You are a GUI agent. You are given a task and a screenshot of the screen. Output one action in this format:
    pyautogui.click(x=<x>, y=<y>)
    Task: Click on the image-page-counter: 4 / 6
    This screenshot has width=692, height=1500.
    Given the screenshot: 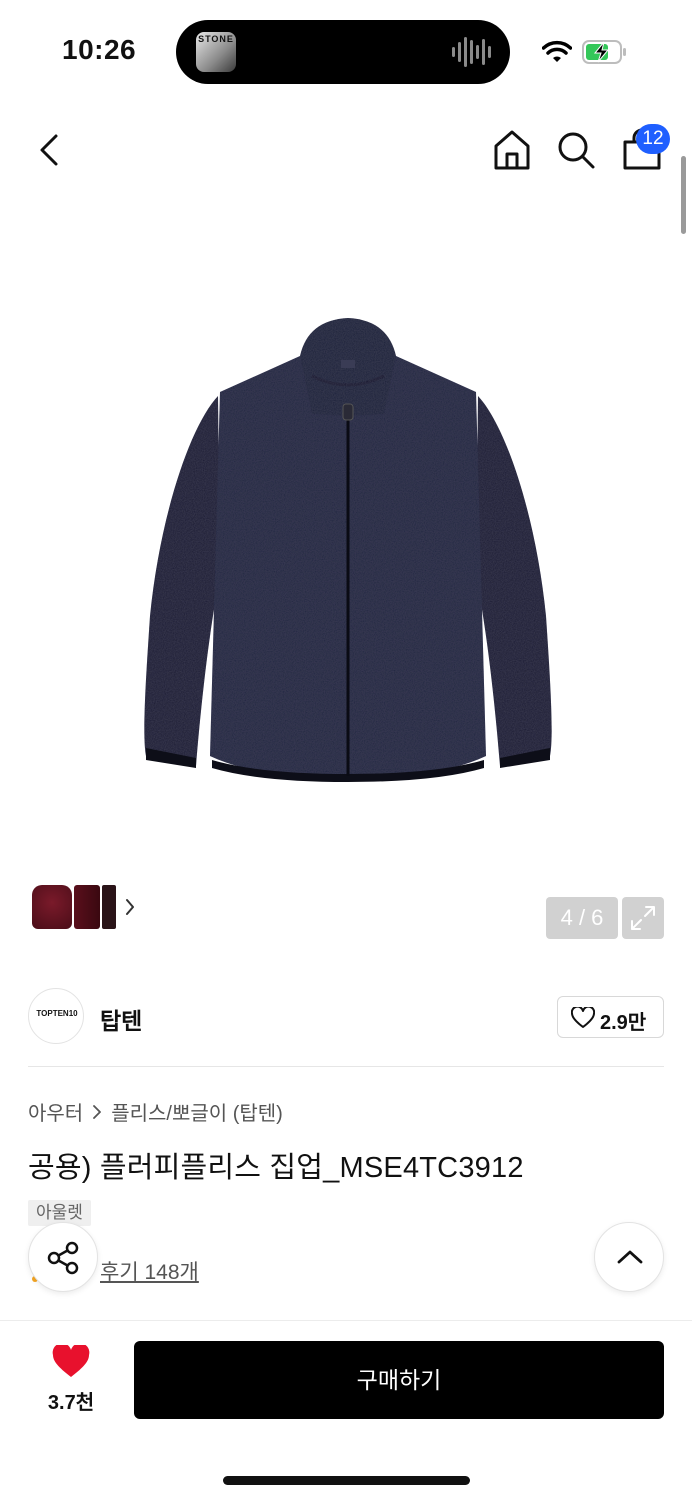 What is the action you would take?
    pyautogui.click(x=582, y=918)
    